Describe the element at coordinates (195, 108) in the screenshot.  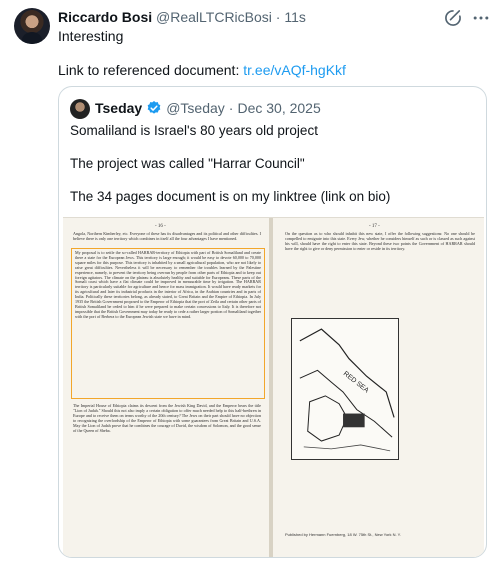
I see `quoted-author-handle: @Tseday` at that location.